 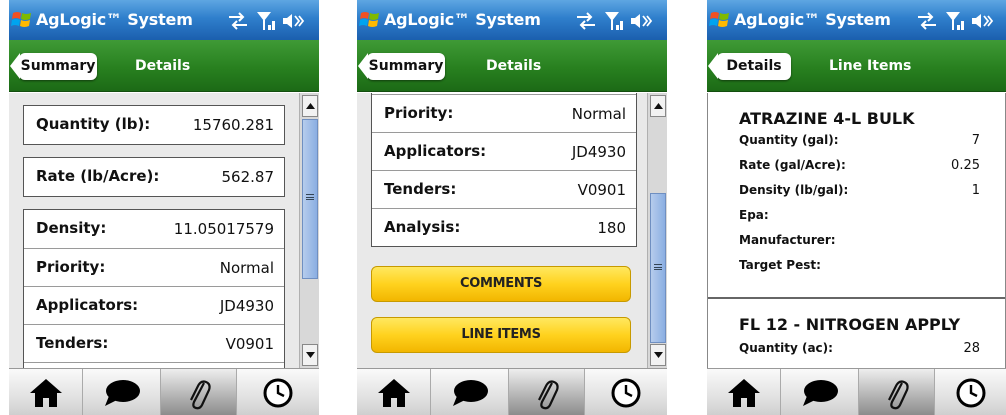 I want to click on field-label: Tenders:, so click(x=72, y=343).